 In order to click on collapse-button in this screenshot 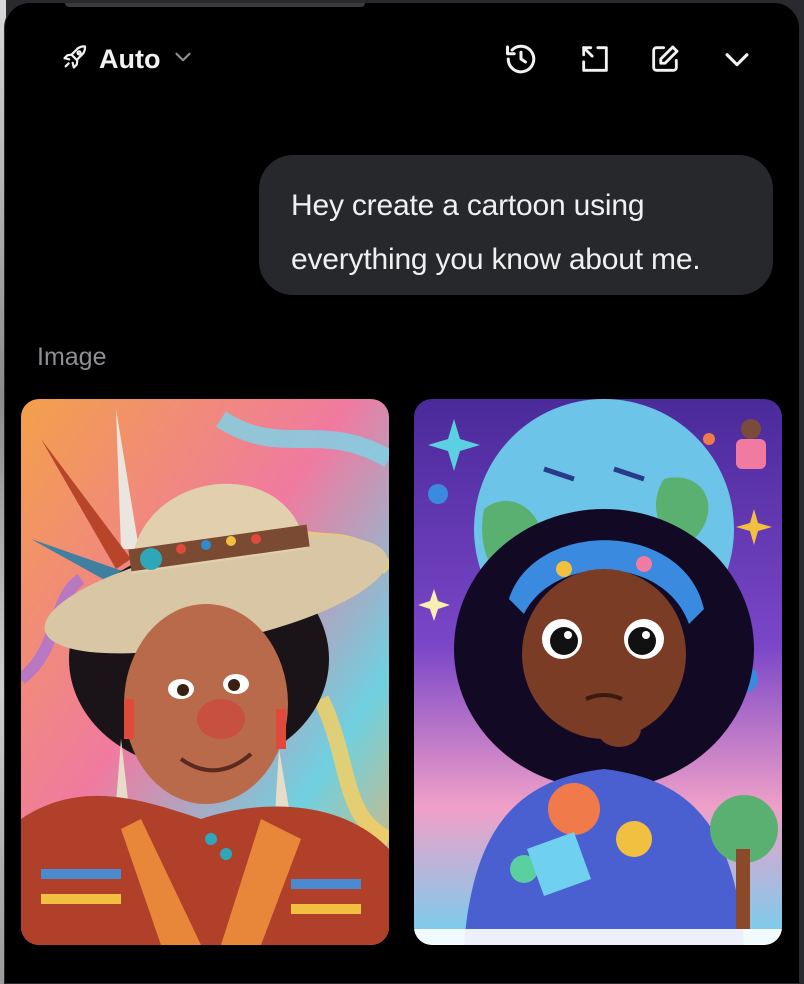, I will do `click(737, 59)`.